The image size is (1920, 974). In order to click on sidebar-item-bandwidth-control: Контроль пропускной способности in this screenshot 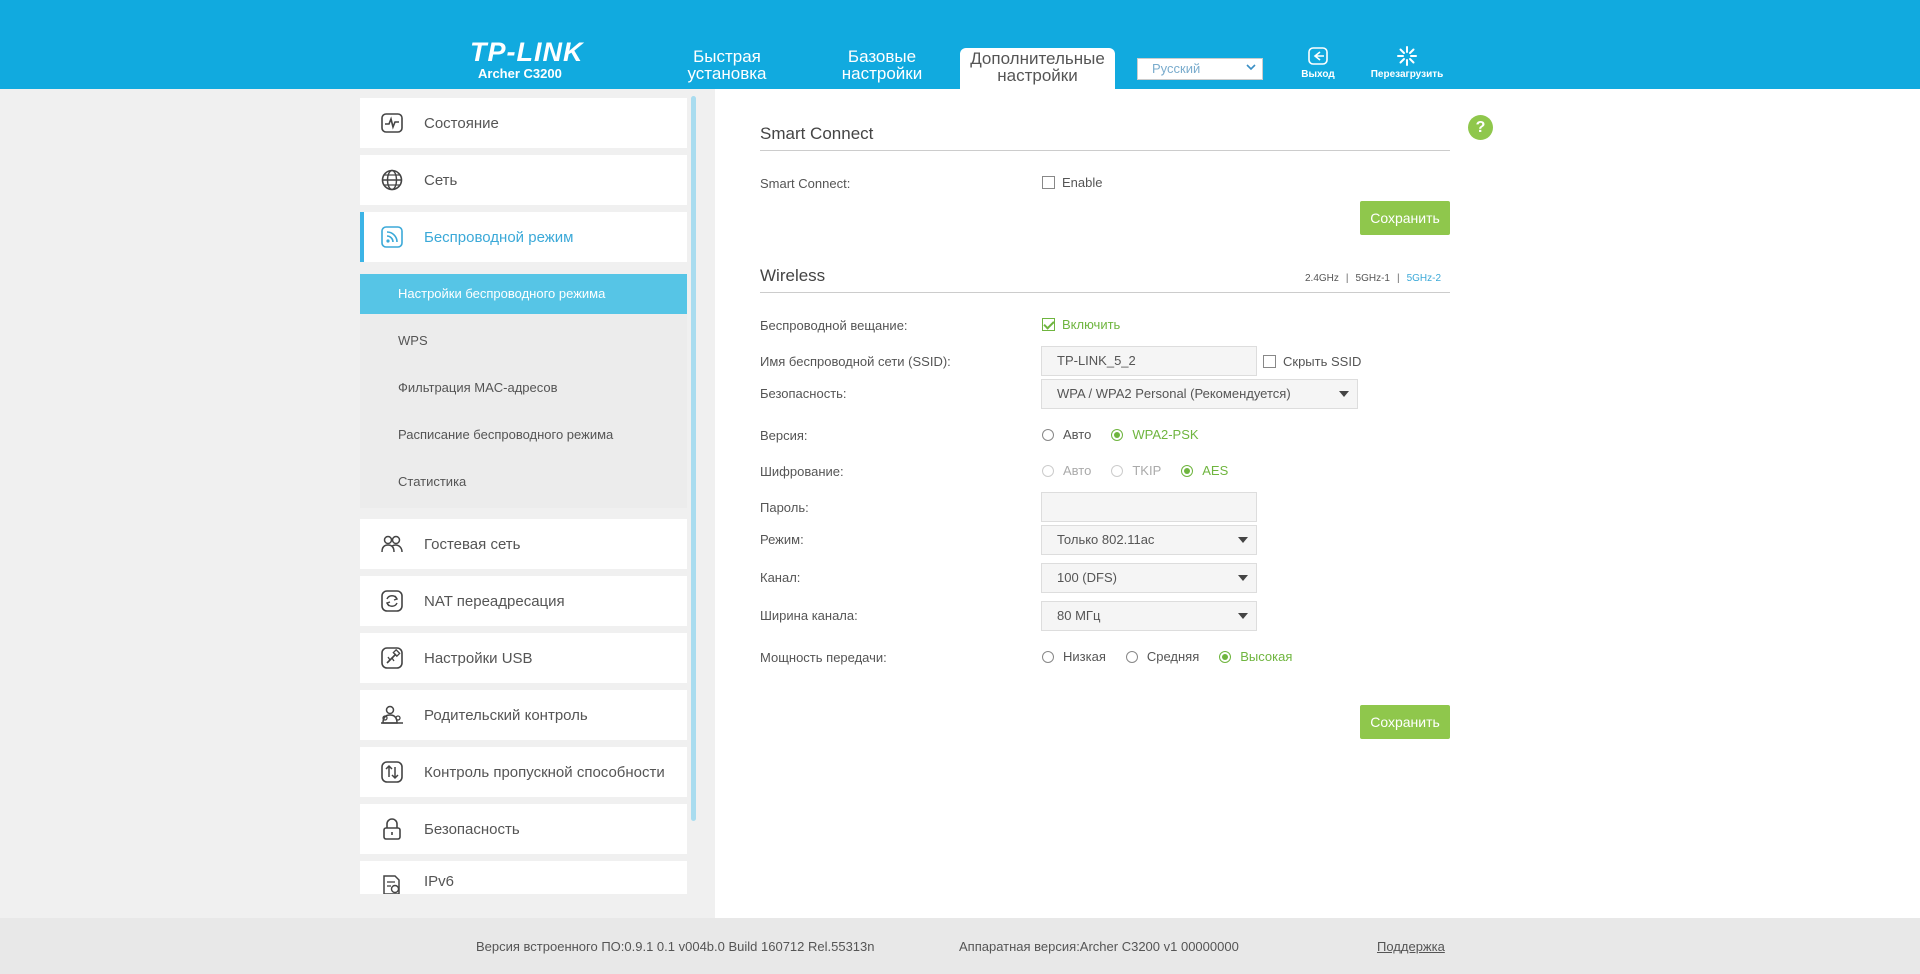, I will do `click(523, 772)`.